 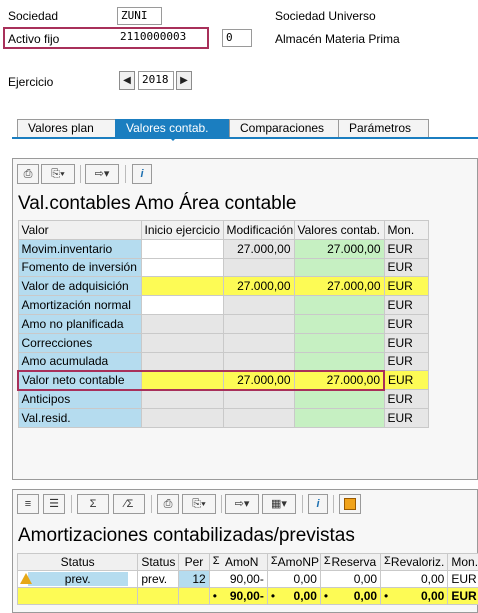 What do you see at coordinates (172, 128) in the screenshot?
I see `tab-valores-contab: Valores contab.` at bounding box center [172, 128].